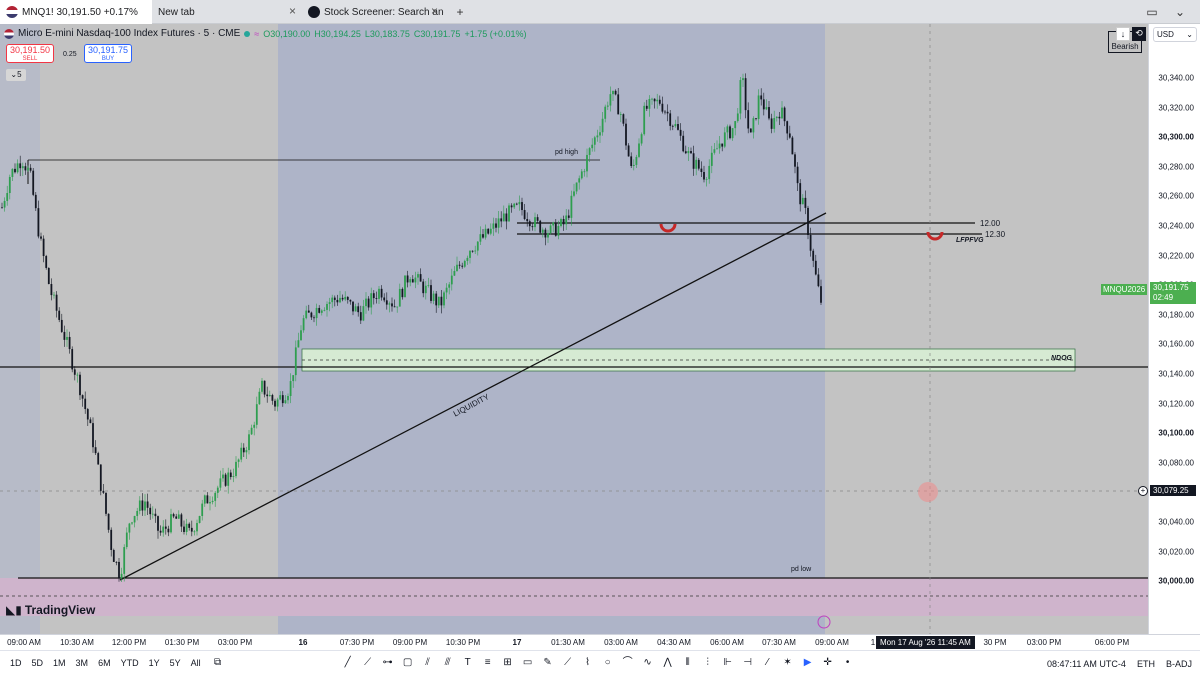  What do you see at coordinates (218, 663) in the screenshot?
I see `date-range-icon: ⧉` at bounding box center [218, 663].